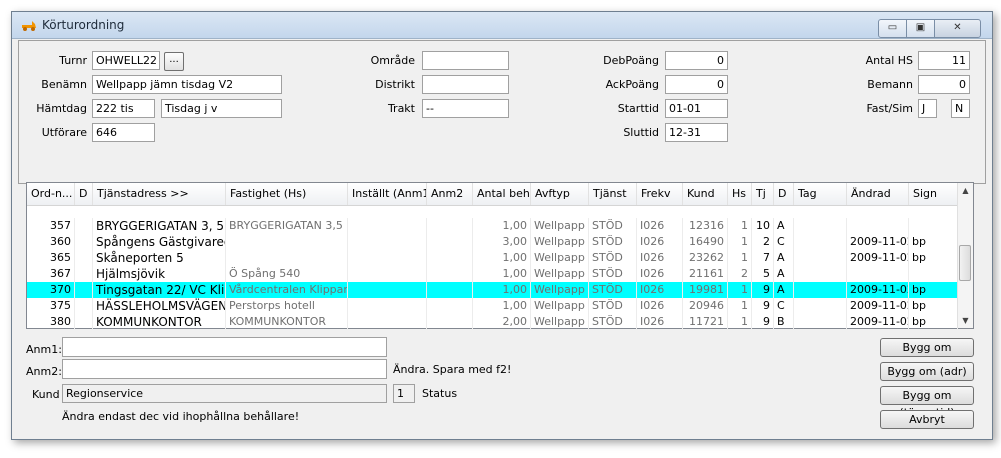 The image size is (1001, 458). Describe the element at coordinates (920, 28) in the screenshot. I see `maximize-button: ▣` at that location.